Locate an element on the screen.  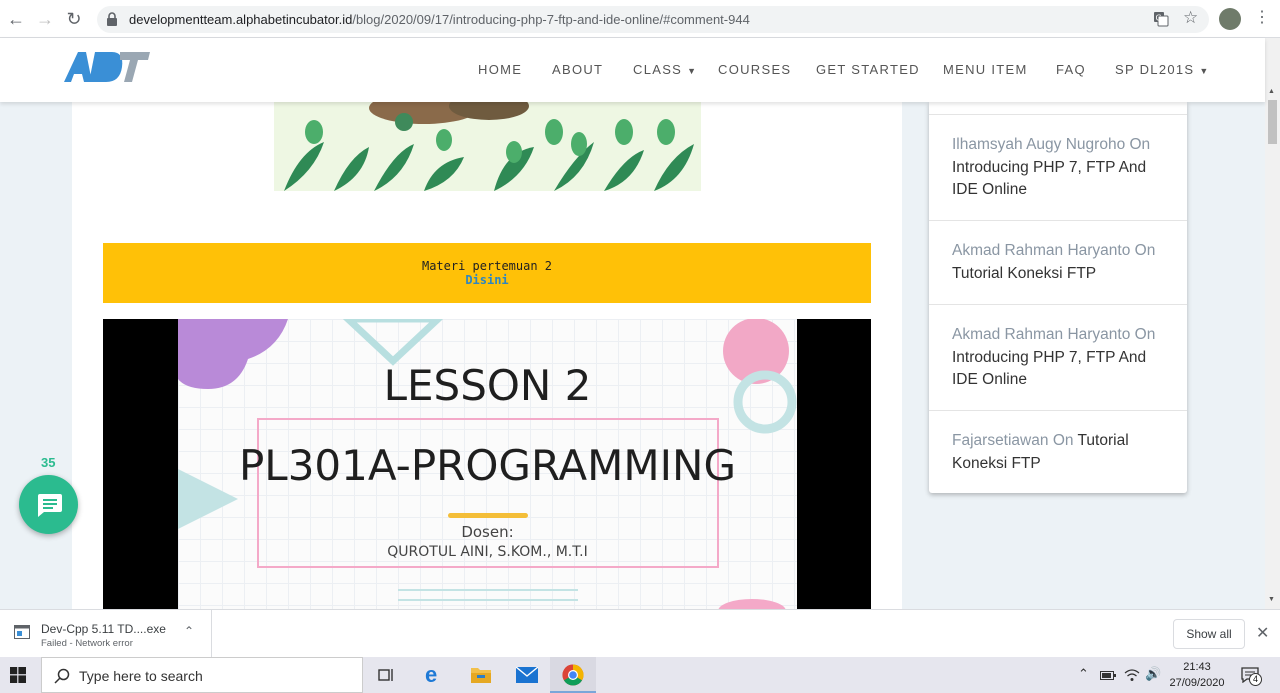
edge-browser-icon: e is located at coordinates (435, 675).